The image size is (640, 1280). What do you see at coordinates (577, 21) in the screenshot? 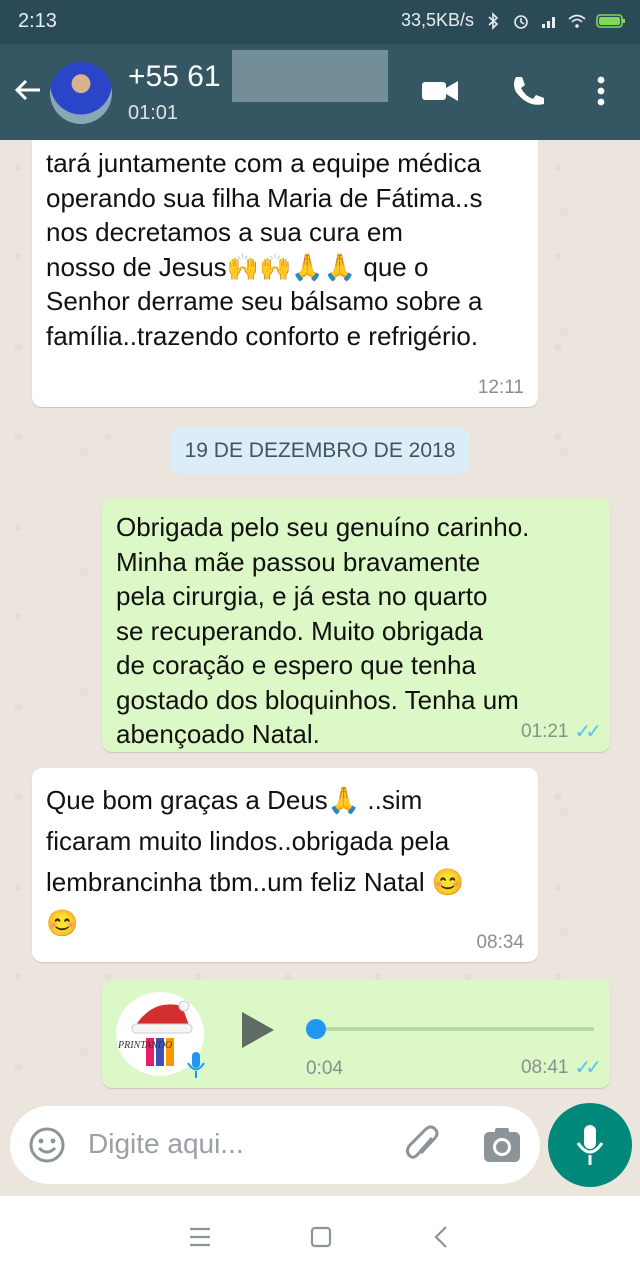
I see `wifi-icon` at bounding box center [577, 21].